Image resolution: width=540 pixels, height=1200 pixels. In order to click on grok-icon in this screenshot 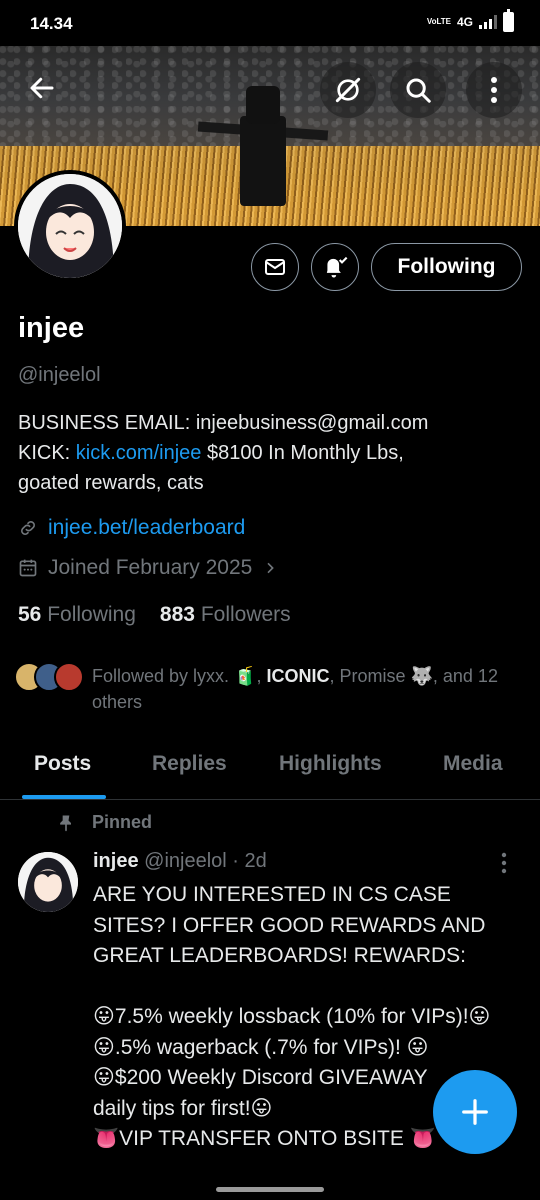, I will do `click(348, 90)`.